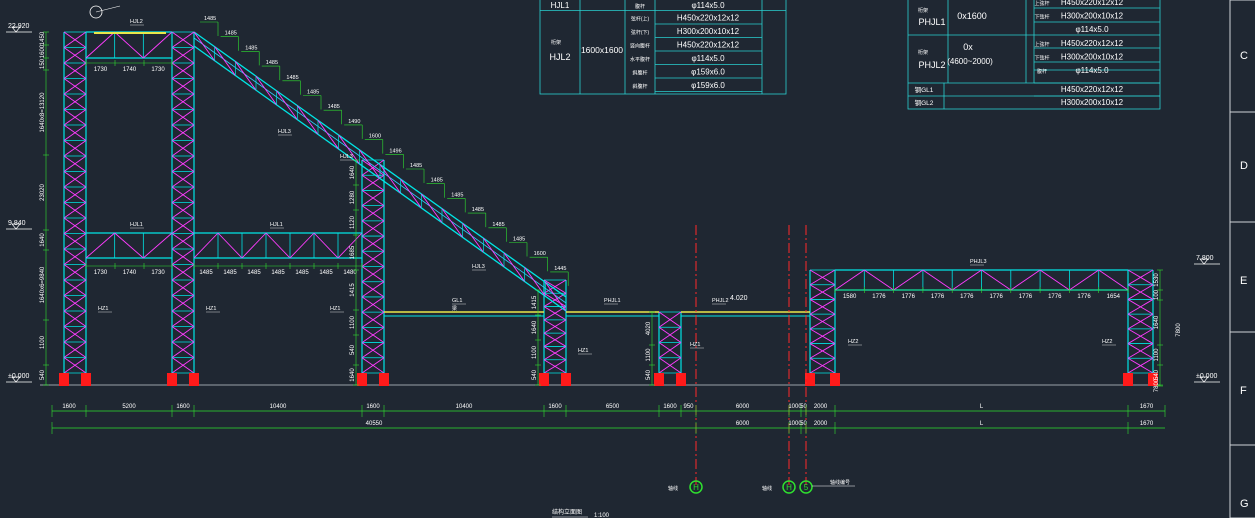 This screenshot has height=518, width=1255. What do you see at coordinates (640, 32) in the screenshot?
I see `table-left-part: 弦杆(下)` at bounding box center [640, 32].